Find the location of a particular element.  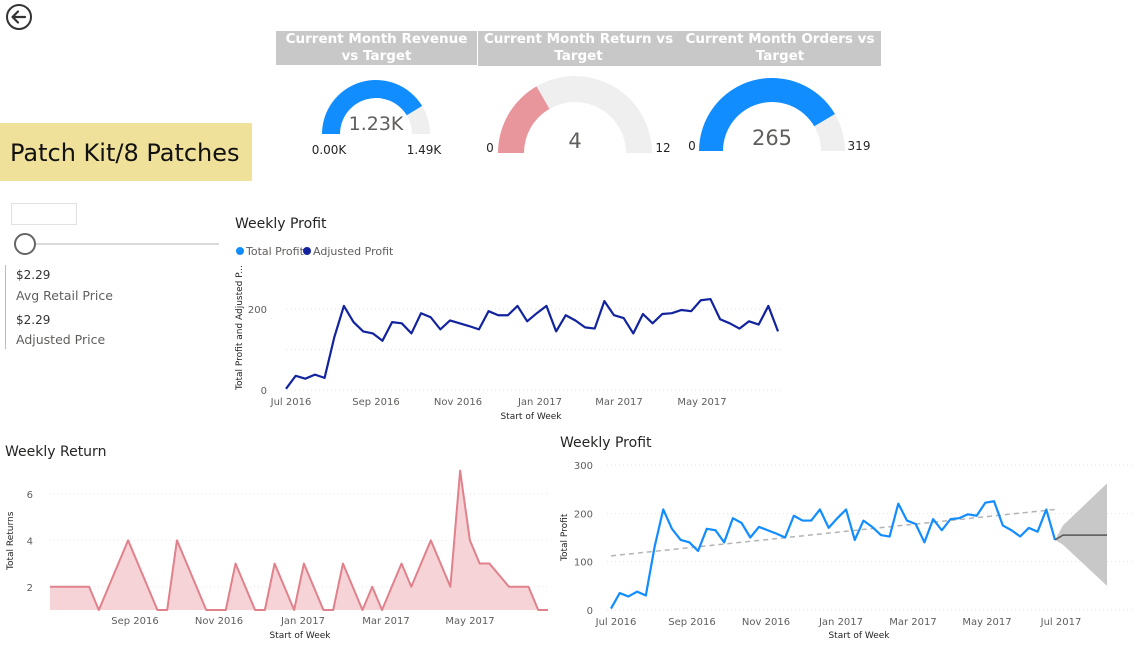

chart1-x-axis-label: Start of Week is located at coordinates (531, 417).